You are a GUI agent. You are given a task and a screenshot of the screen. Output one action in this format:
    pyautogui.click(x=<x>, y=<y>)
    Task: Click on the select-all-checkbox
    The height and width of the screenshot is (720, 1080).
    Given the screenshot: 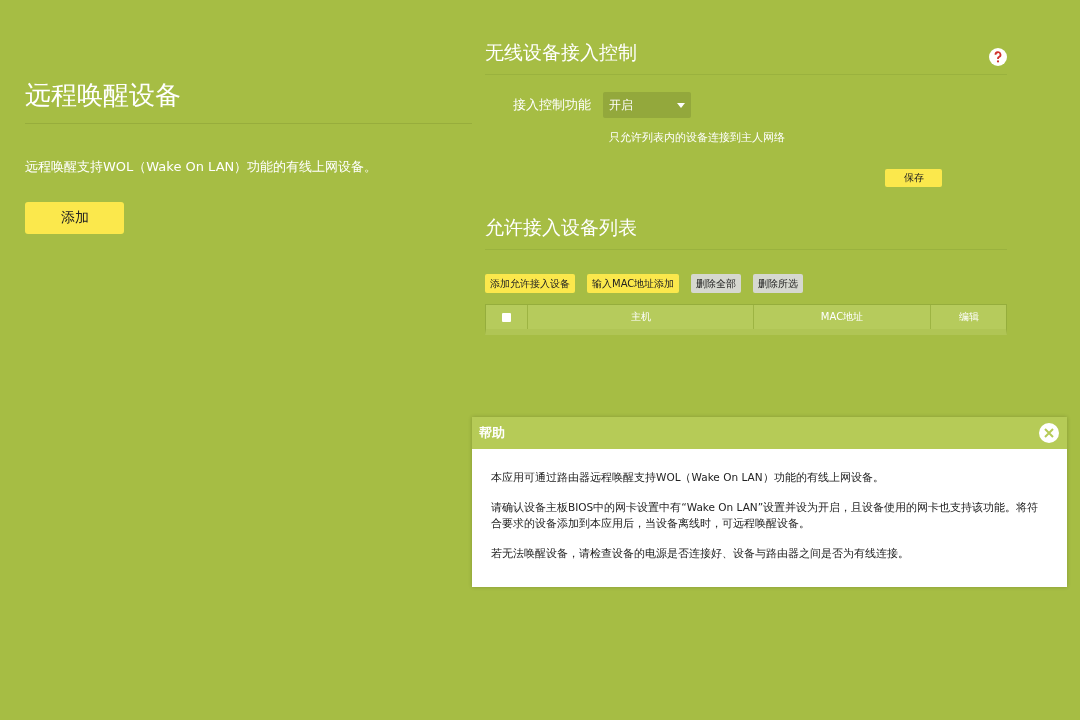 What is the action you would take?
    pyautogui.click(x=506, y=317)
    